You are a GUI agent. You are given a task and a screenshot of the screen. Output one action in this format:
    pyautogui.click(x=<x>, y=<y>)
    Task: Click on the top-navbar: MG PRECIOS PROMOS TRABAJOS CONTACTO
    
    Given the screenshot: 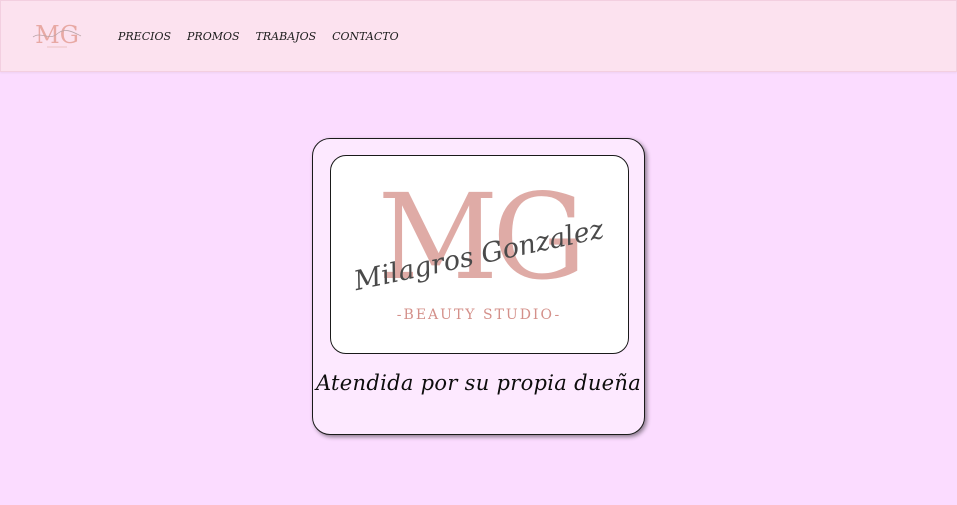 What is the action you would take?
    pyautogui.click(x=478, y=36)
    